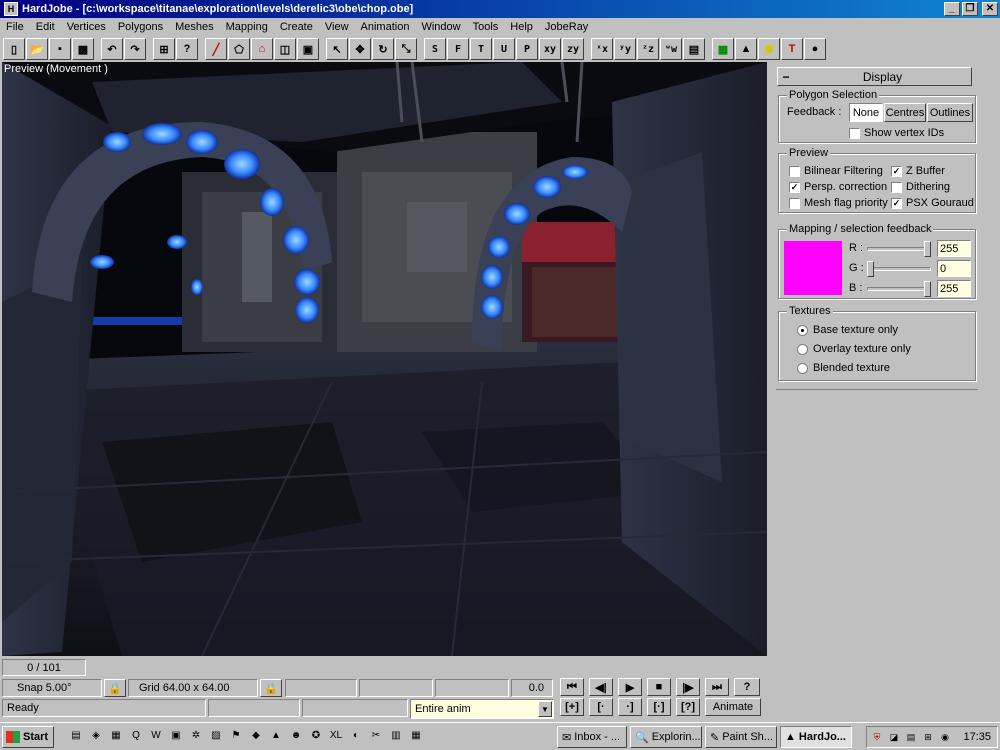 Image resolution: width=1000 pixels, height=750 pixels. Describe the element at coordinates (866, 112) in the screenshot. I see `feedback-none-button: None` at that location.